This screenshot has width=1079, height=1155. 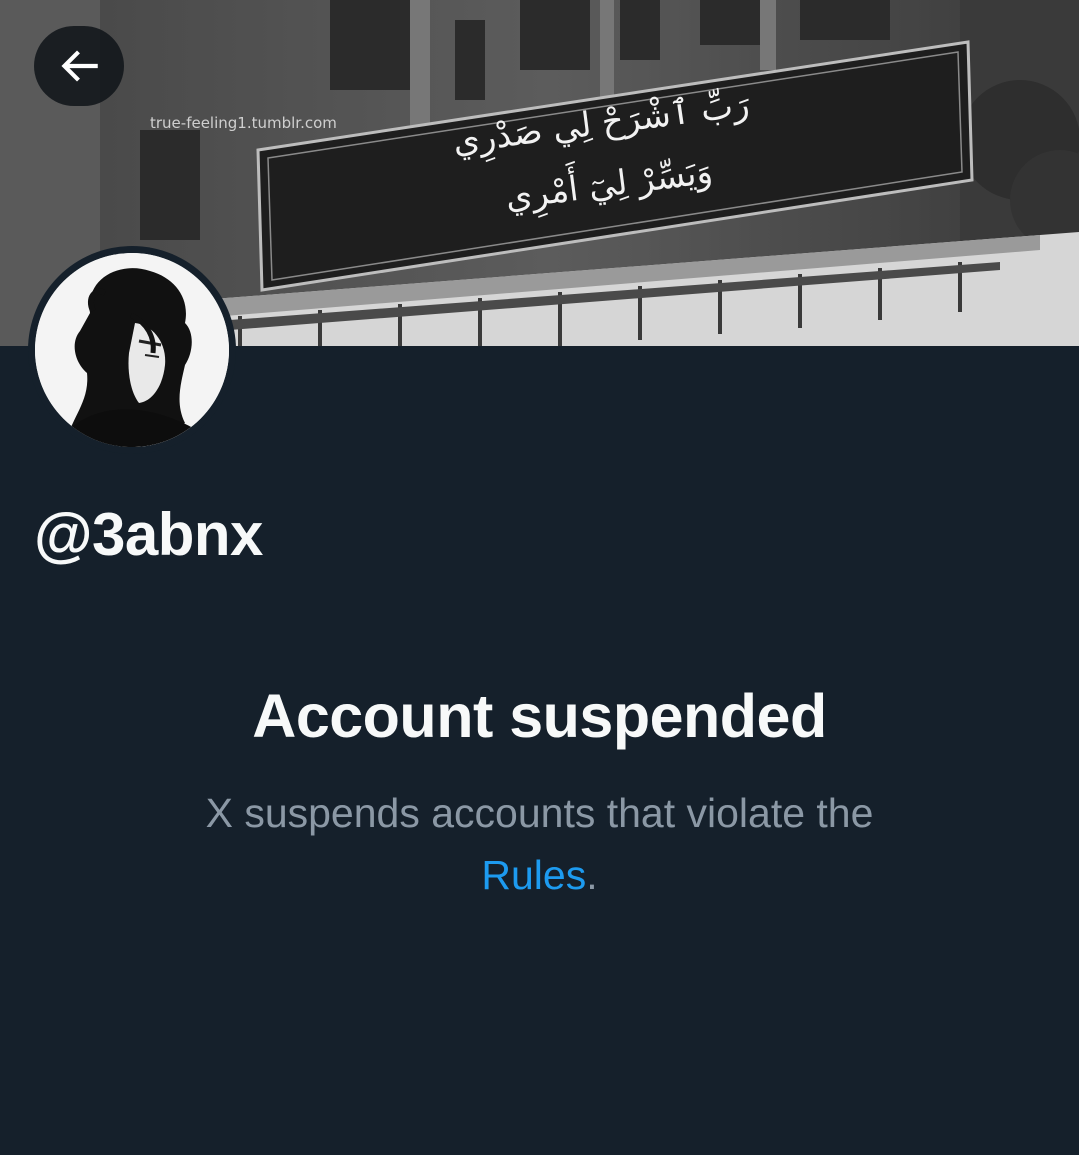 I want to click on avatar-image, so click(x=132, y=350).